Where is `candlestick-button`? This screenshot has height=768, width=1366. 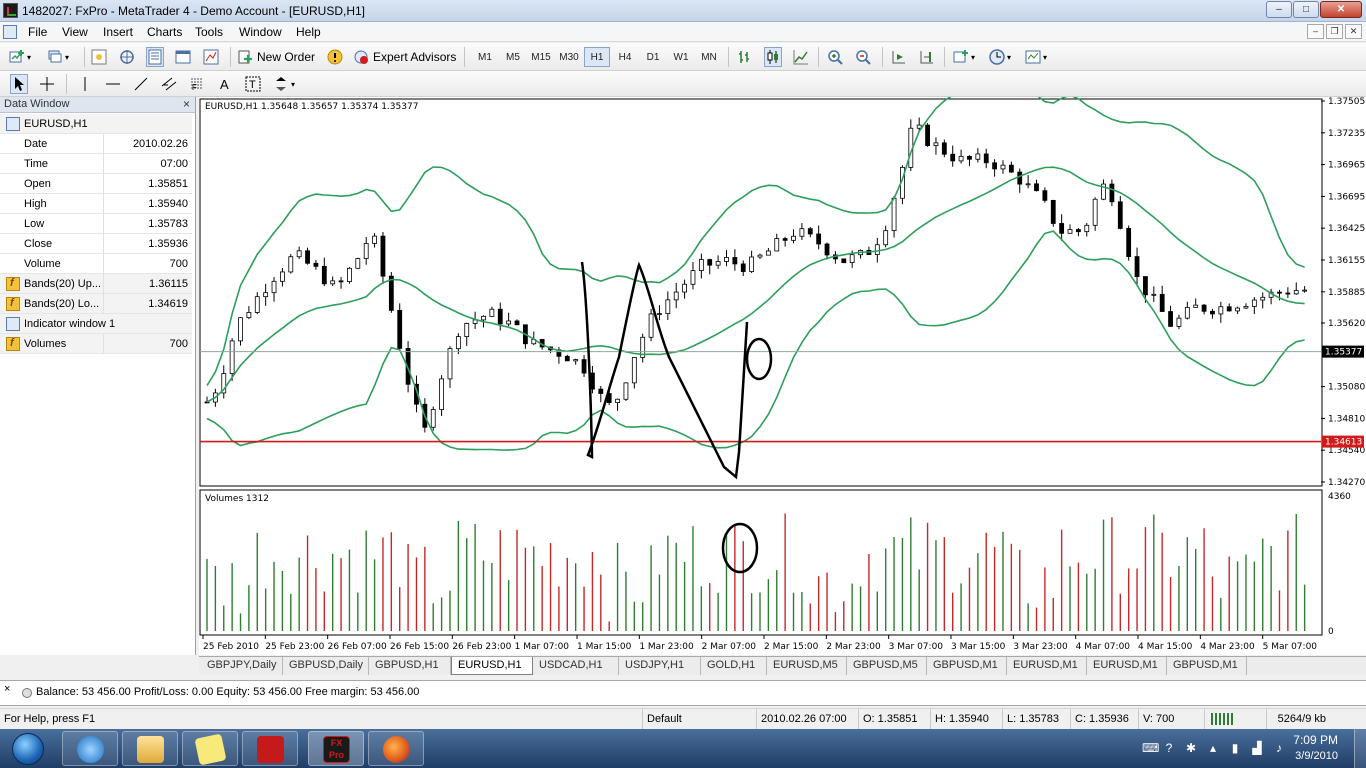
candlestick-button is located at coordinates (773, 57).